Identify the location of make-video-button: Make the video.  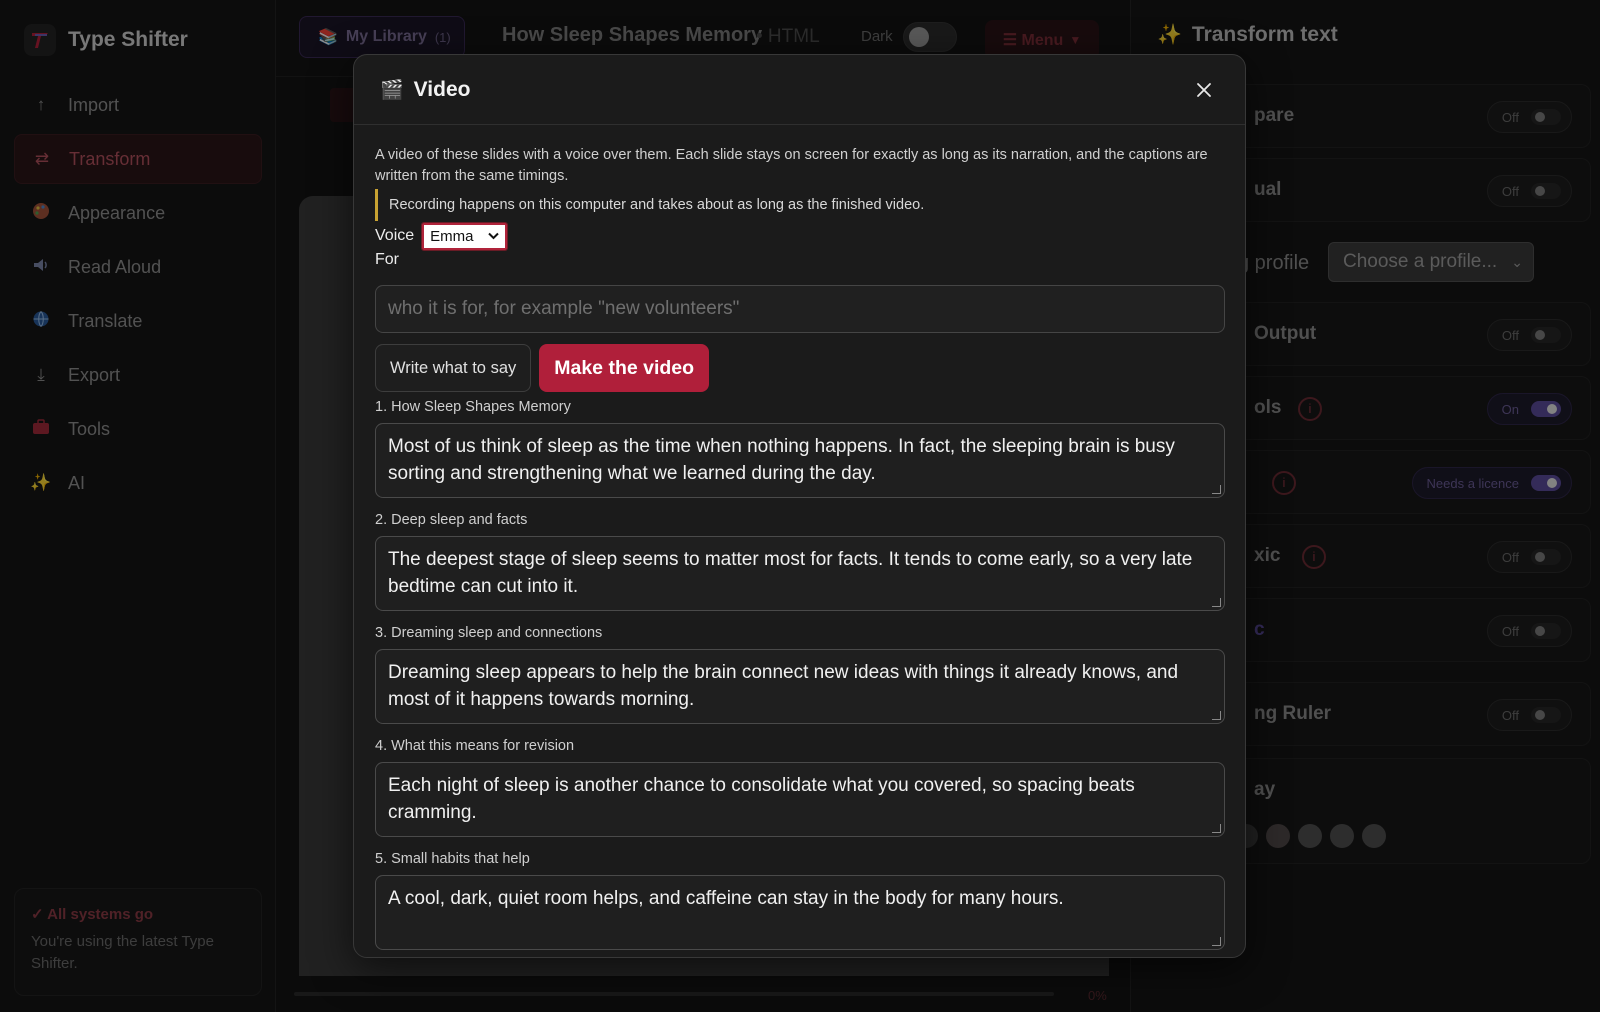
(624, 368).